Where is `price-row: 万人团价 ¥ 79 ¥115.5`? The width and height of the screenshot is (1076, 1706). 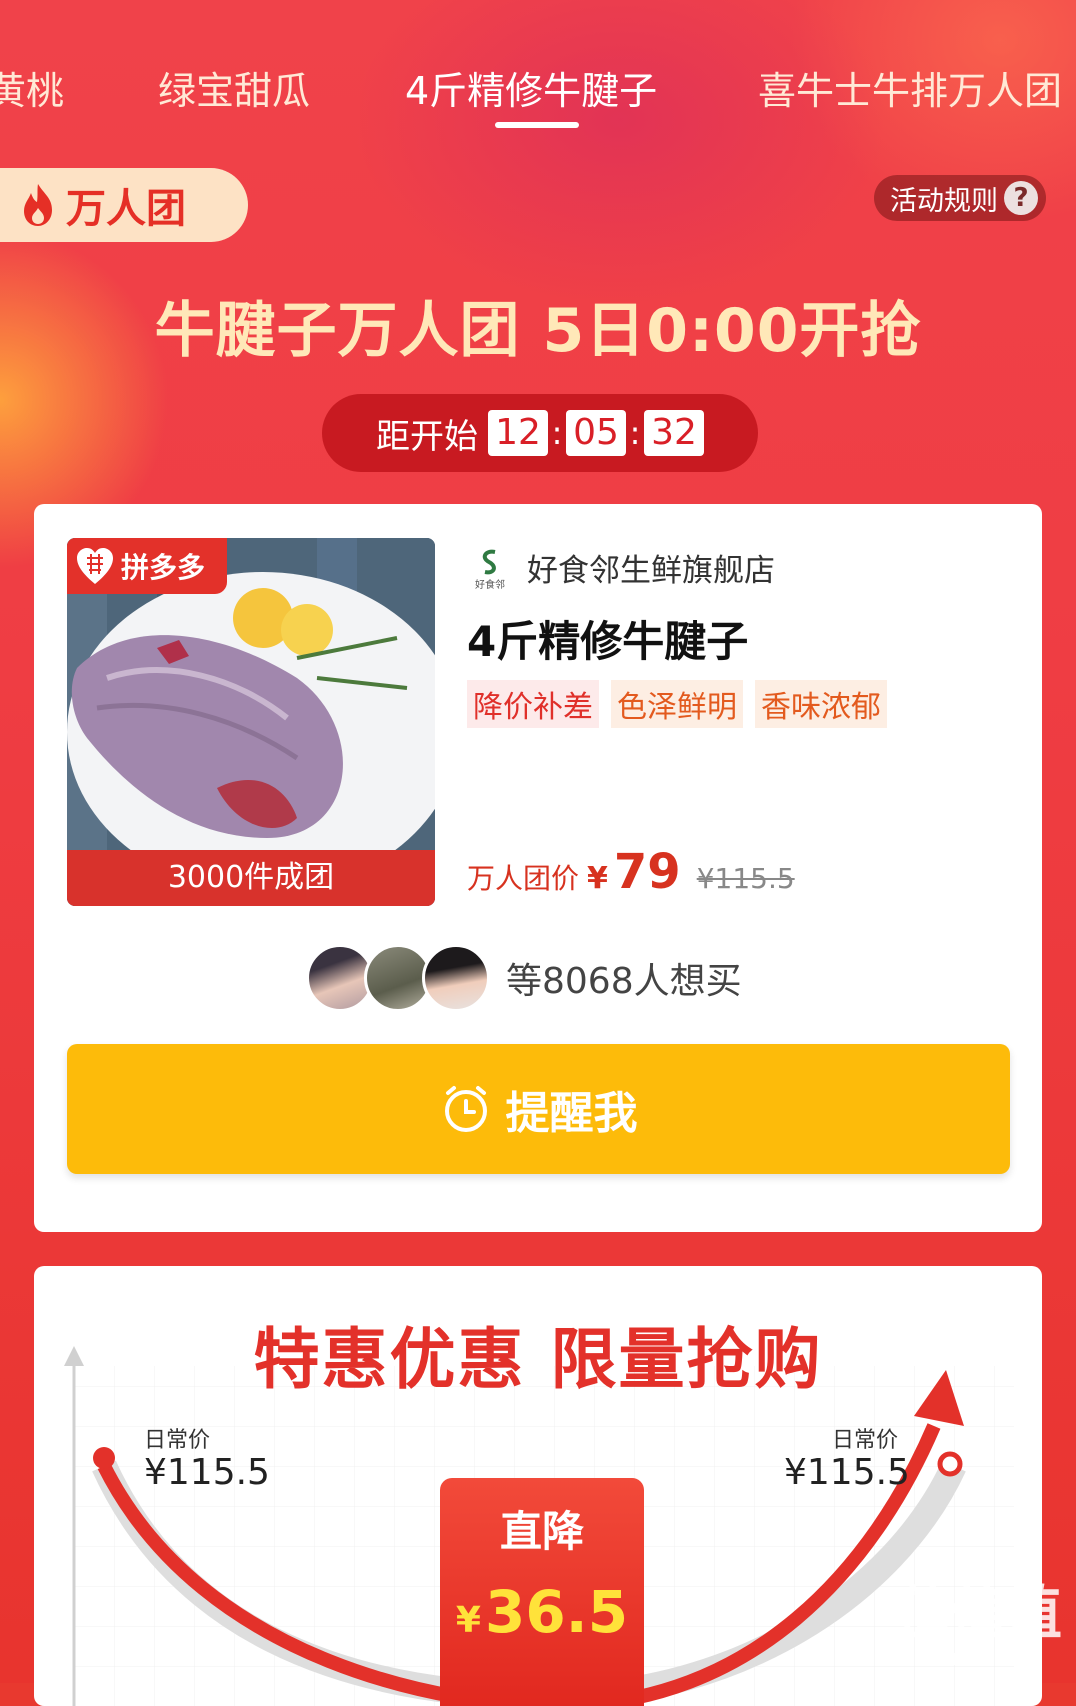
price-row: 万人团价 ¥ 79 ¥115.5 is located at coordinates (631, 872).